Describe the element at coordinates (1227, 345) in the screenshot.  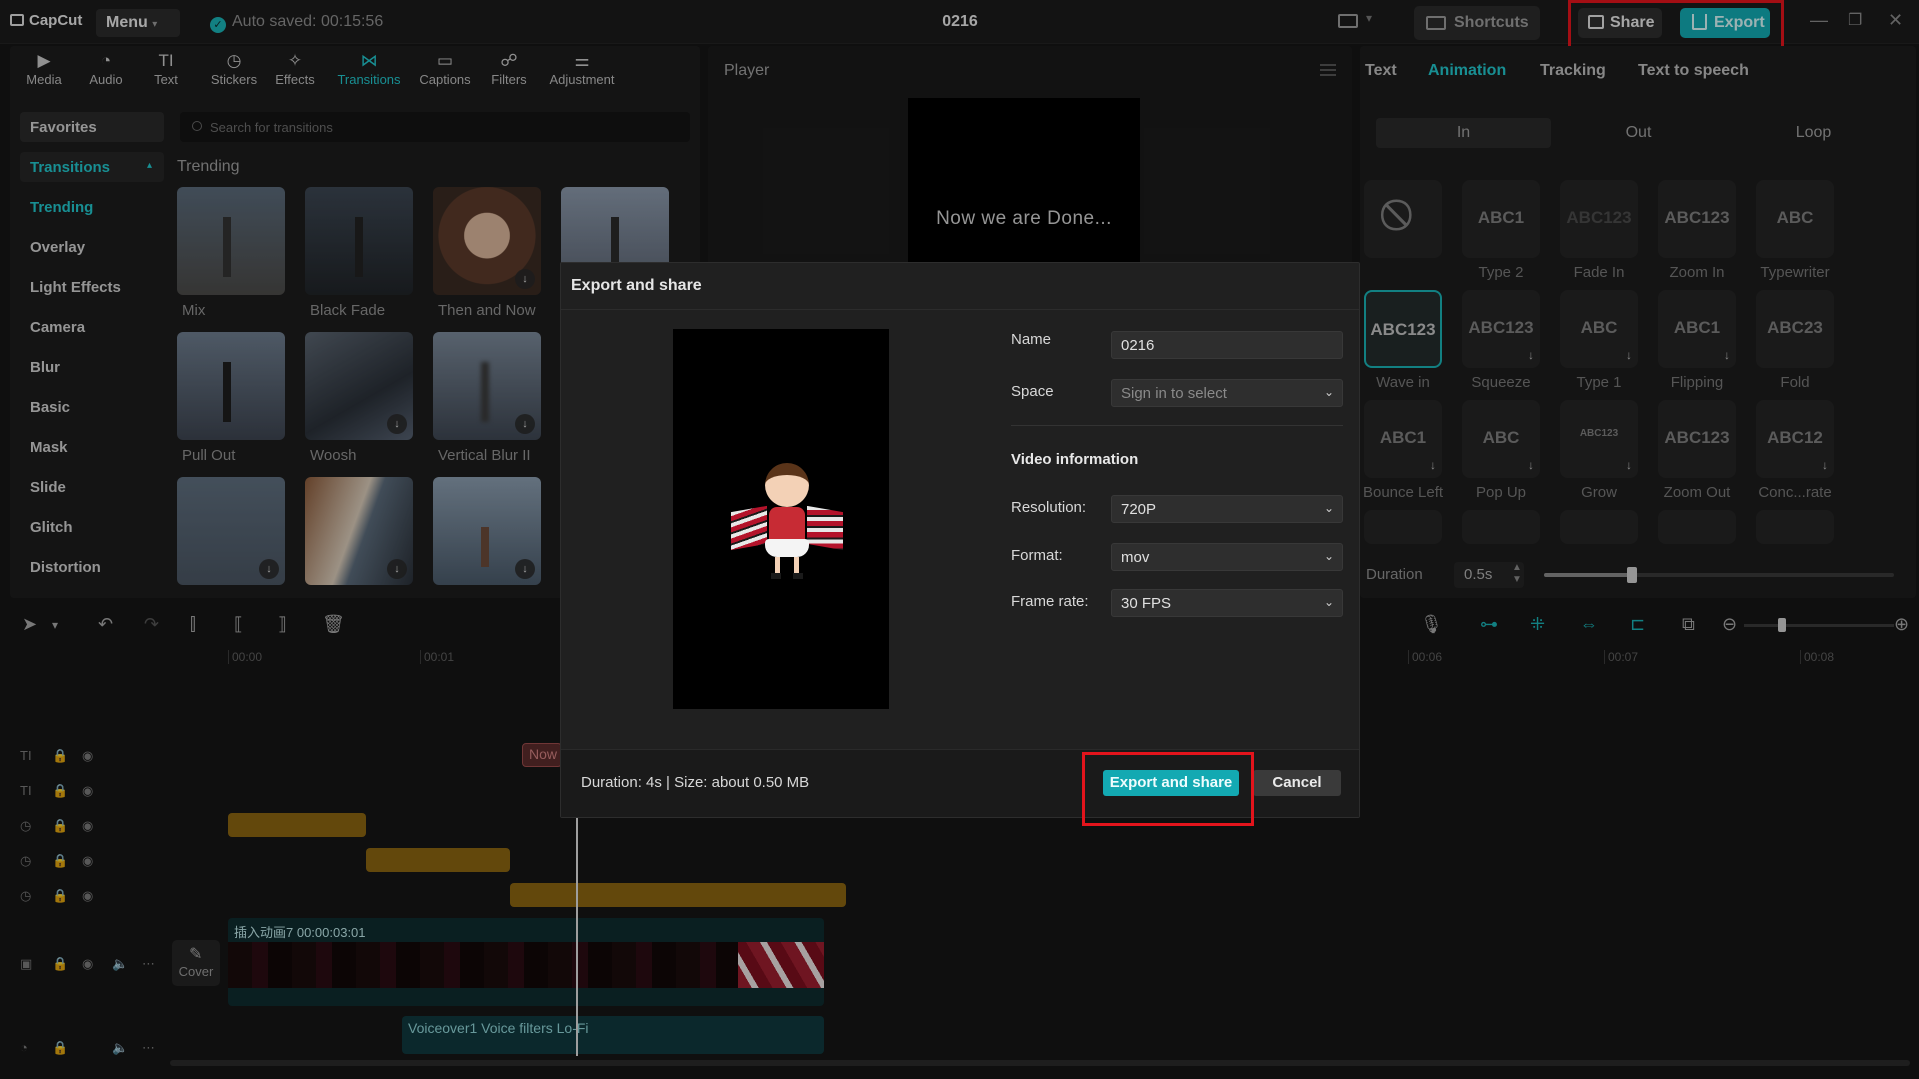
I see `name-input: 0216` at that location.